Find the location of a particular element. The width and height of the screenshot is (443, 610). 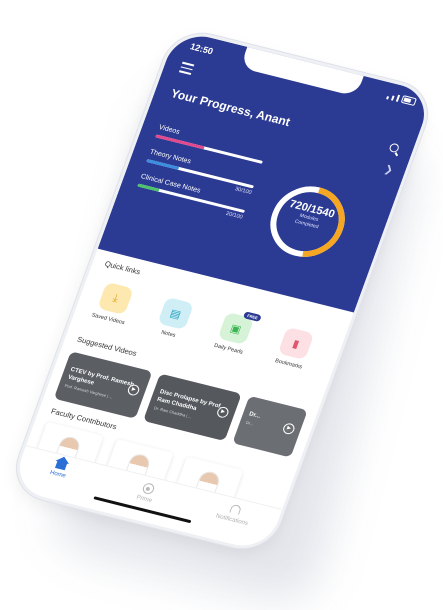

nav-notifications: Notifications is located at coordinates (234, 514).